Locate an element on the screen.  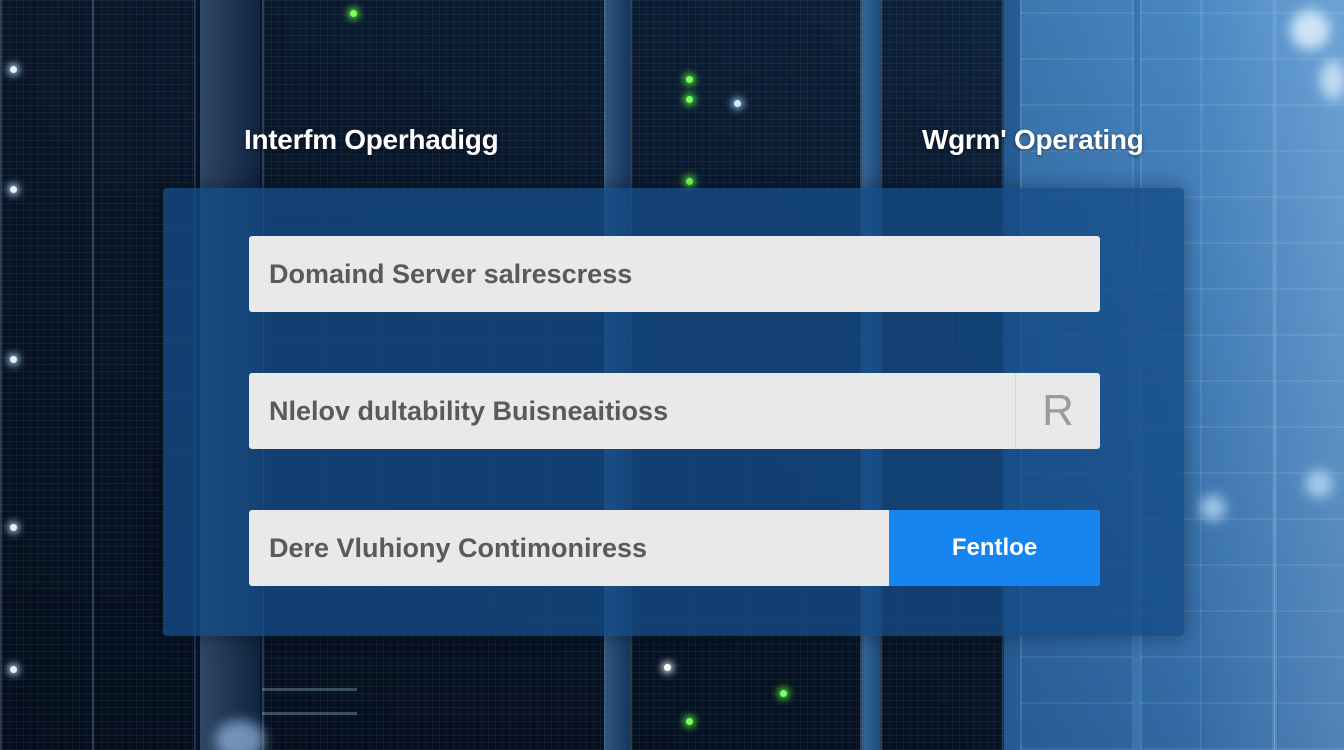
domain-server-field-value: Domaind Server salrescress is located at coordinates (674, 274).